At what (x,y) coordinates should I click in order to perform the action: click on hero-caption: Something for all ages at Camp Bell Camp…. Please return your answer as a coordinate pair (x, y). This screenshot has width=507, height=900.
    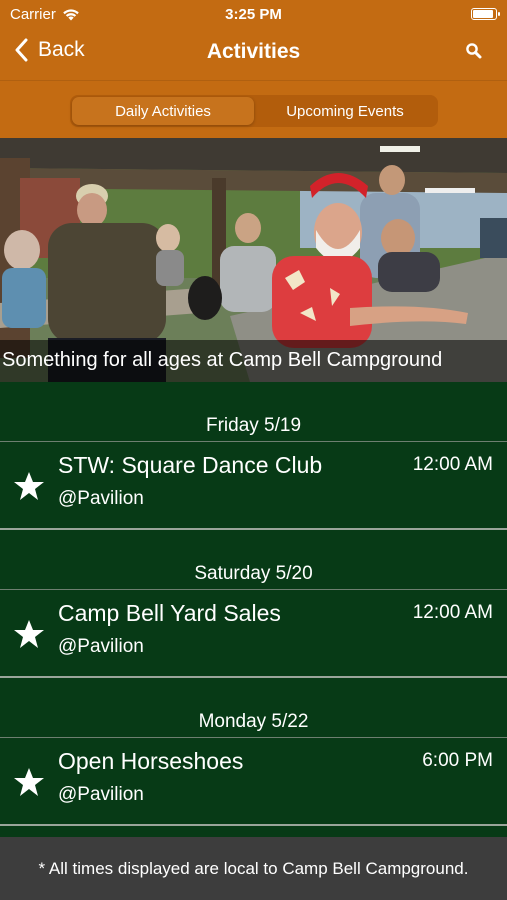
    Looking at the image, I should click on (253, 361).